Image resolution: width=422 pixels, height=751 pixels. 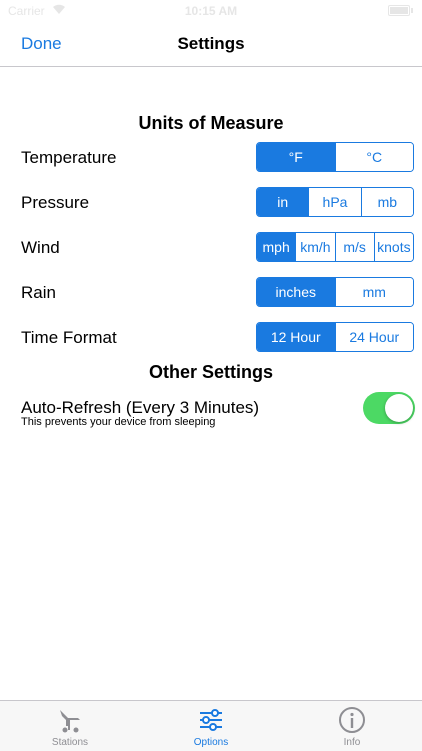 I want to click on info-icon, so click(x=352, y=720).